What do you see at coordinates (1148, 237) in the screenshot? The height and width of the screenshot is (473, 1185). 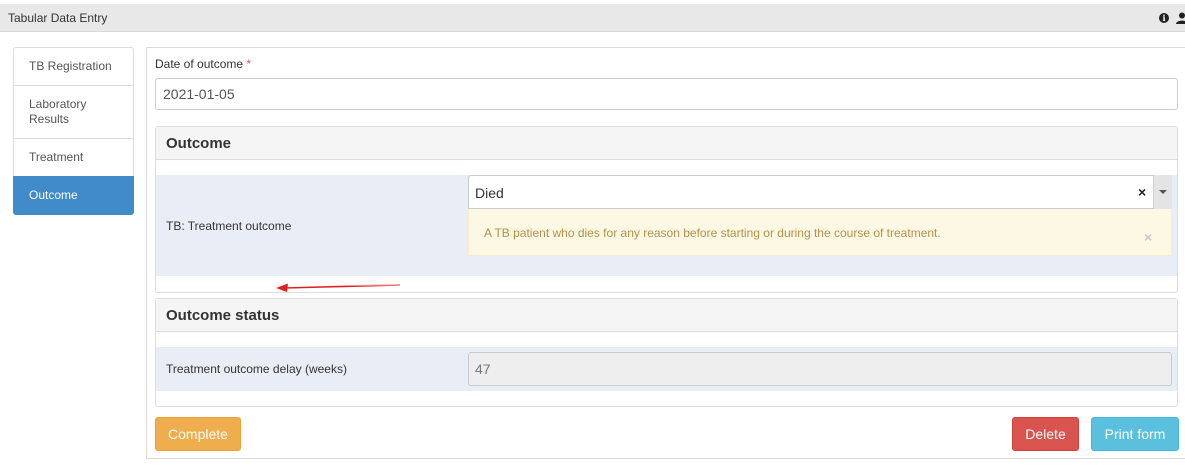 I see `close-icon: ×` at bounding box center [1148, 237].